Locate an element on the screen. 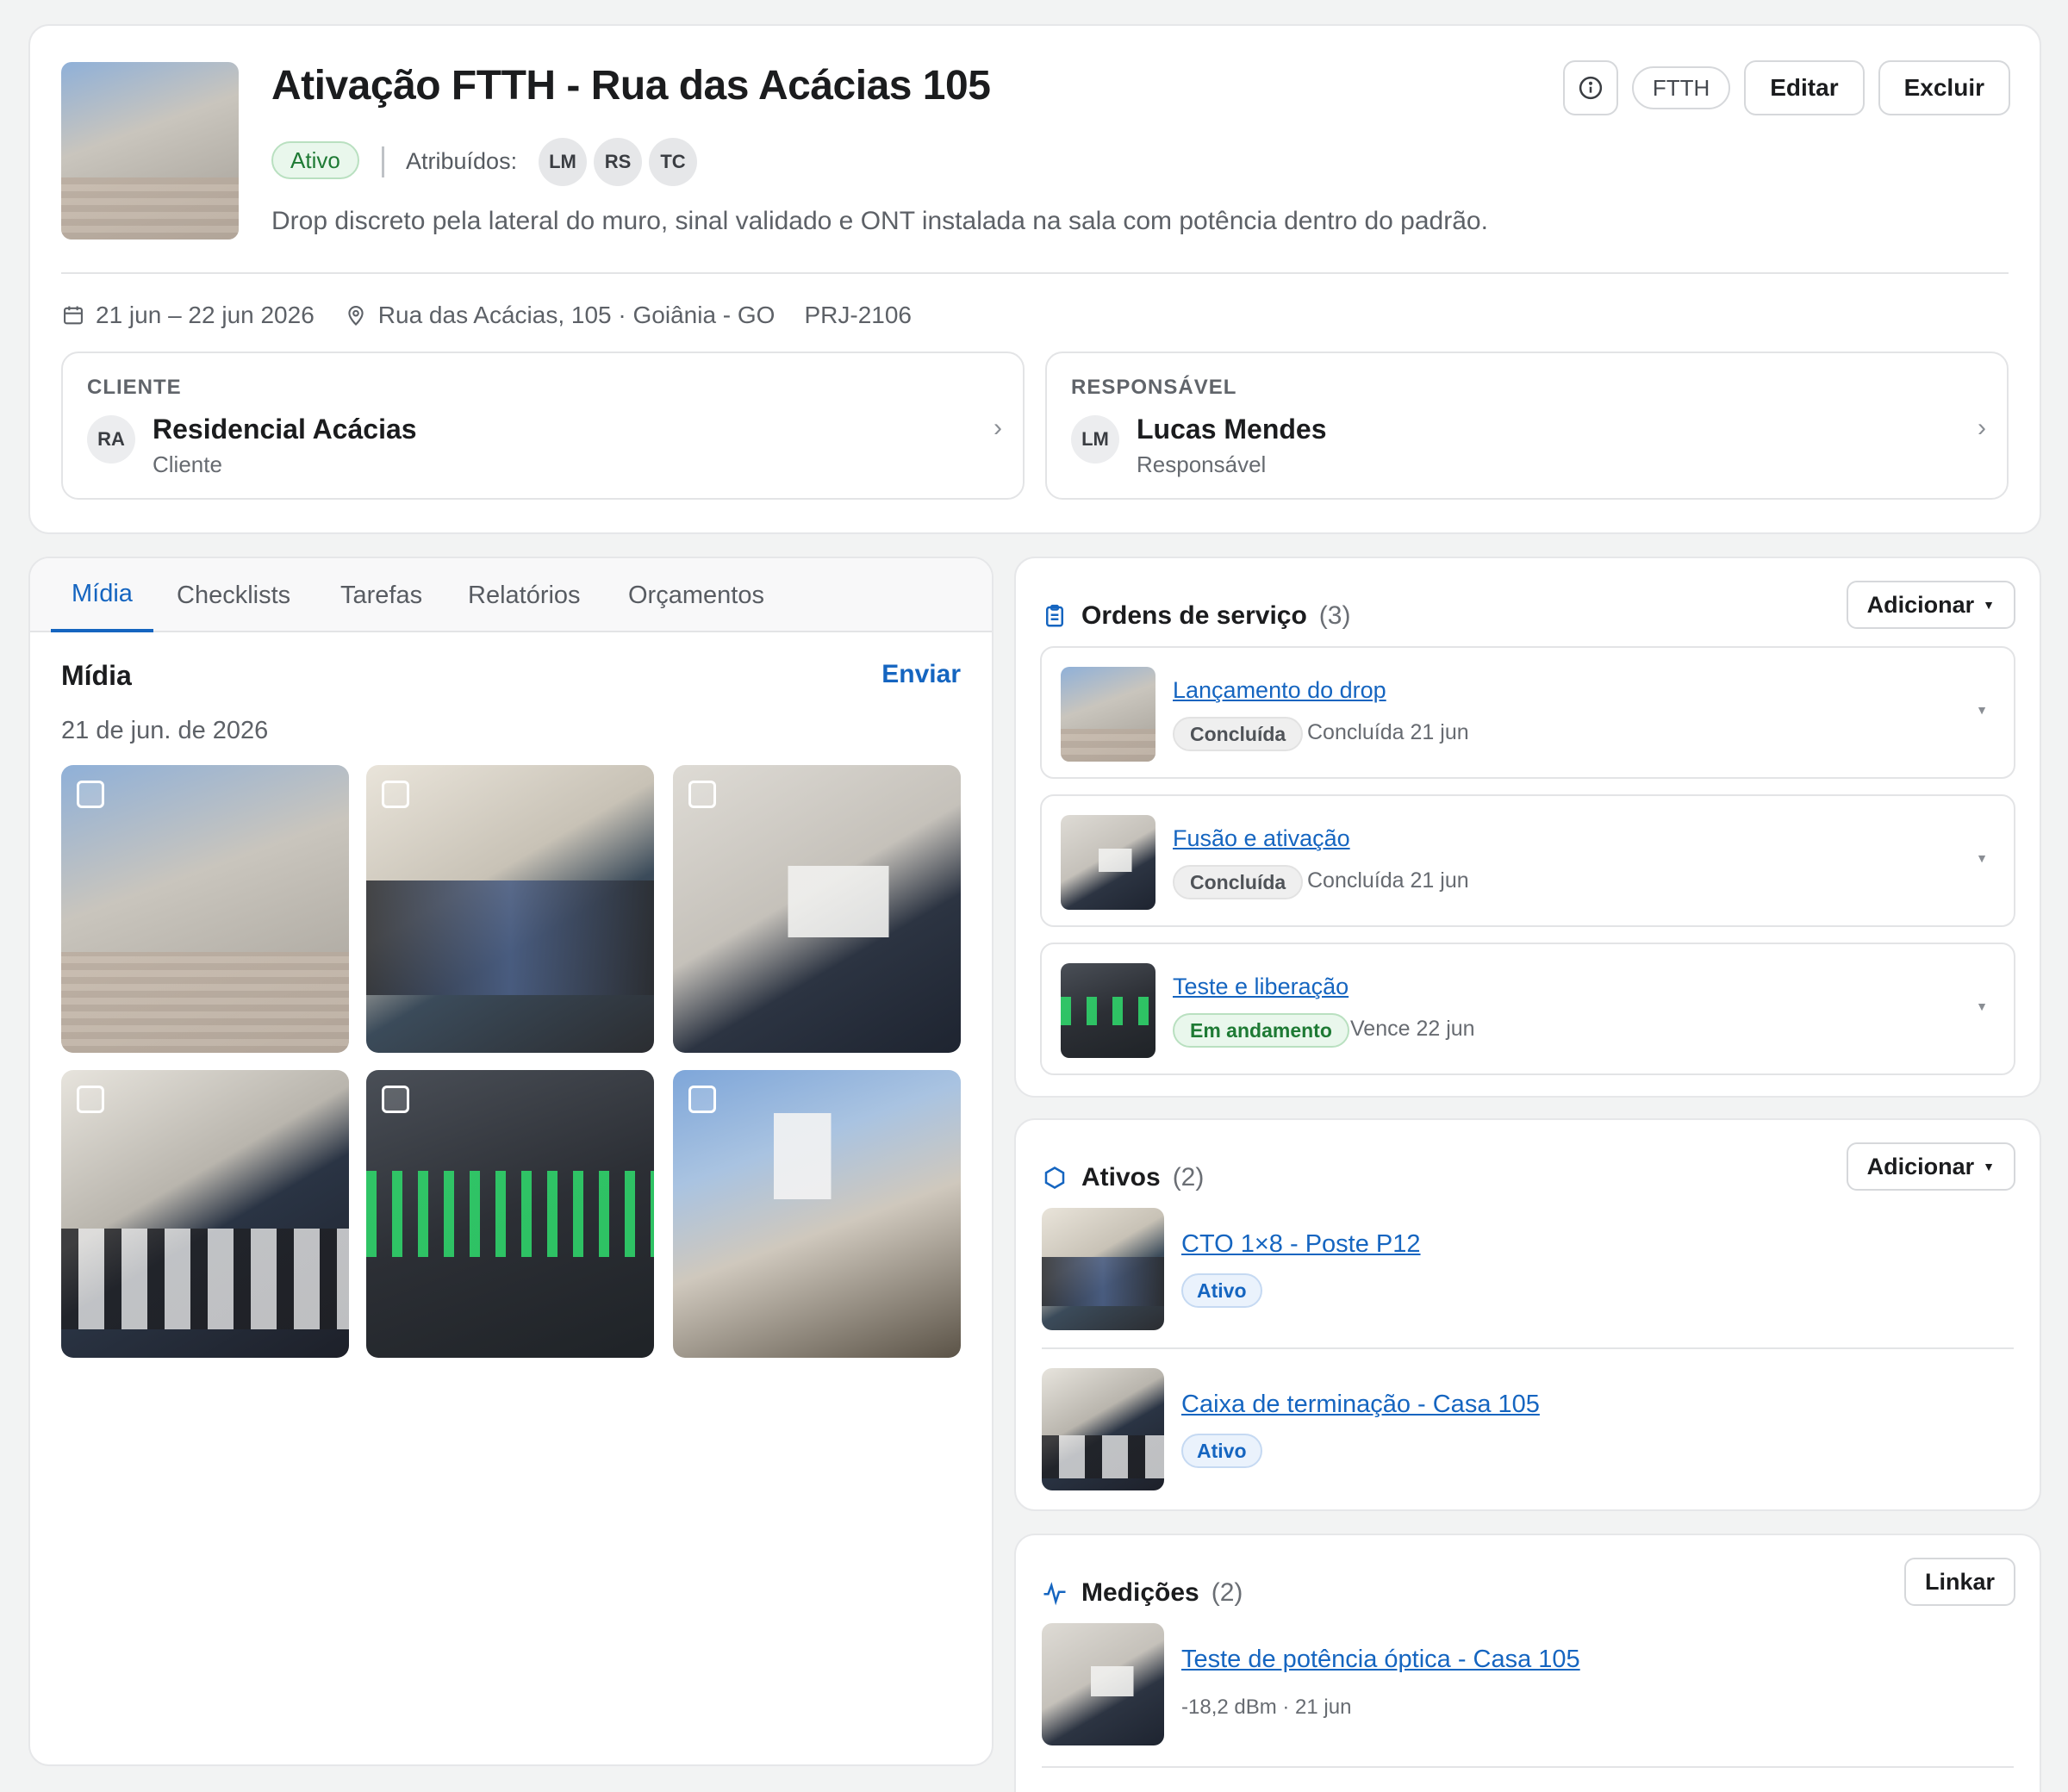 Image resolution: width=2068 pixels, height=1792 pixels. service-orders-title: Ordens de serviço (3) is located at coordinates (1215, 616).